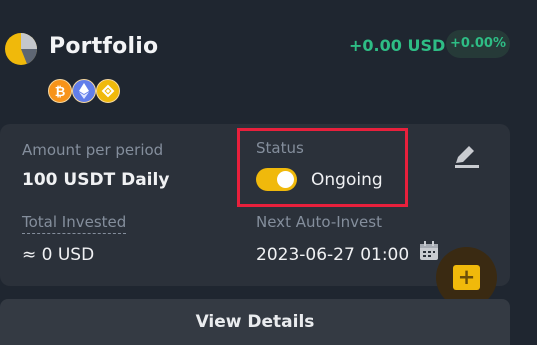  What do you see at coordinates (333, 255) in the screenshot?
I see `next-invest-value: 2023-06-27 01:00` at bounding box center [333, 255].